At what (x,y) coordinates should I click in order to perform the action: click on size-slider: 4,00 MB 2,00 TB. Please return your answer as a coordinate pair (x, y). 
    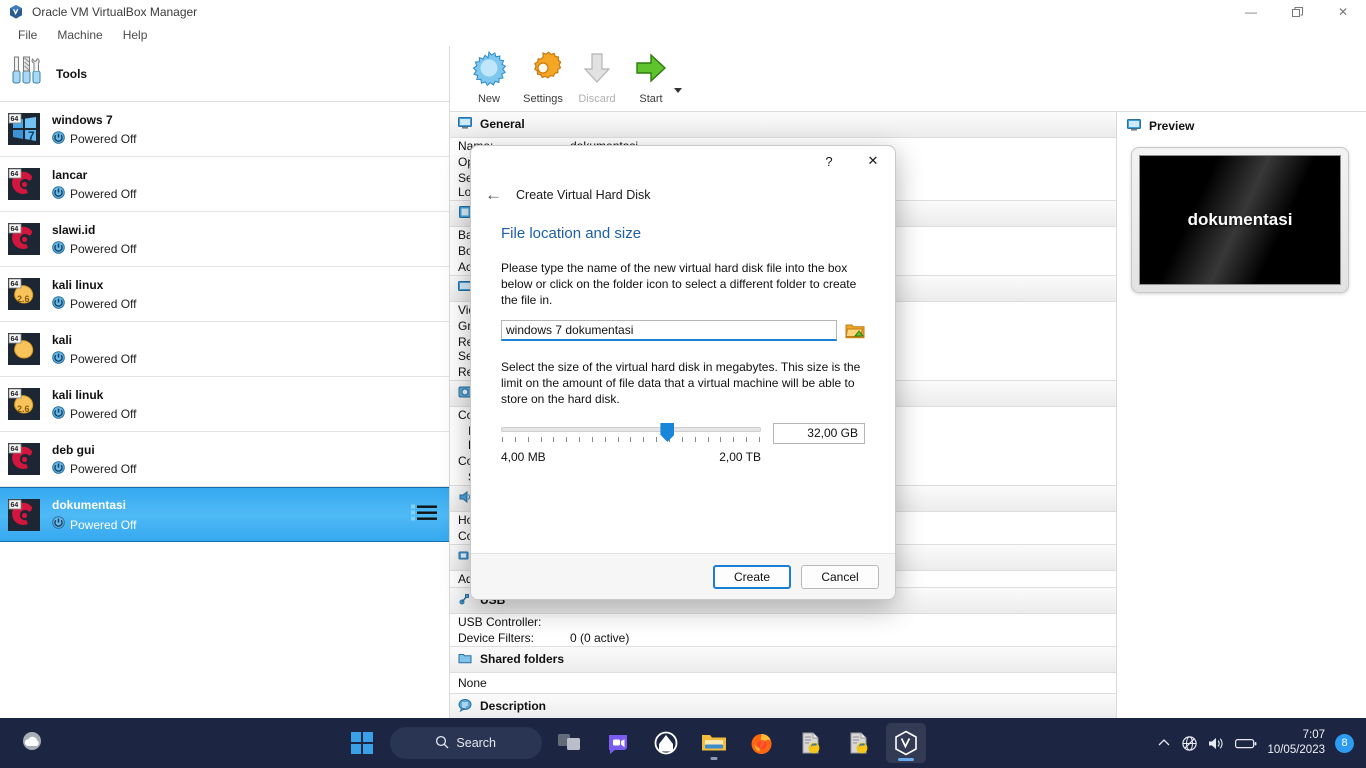
    Looking at the image, I should click on (631, 443).